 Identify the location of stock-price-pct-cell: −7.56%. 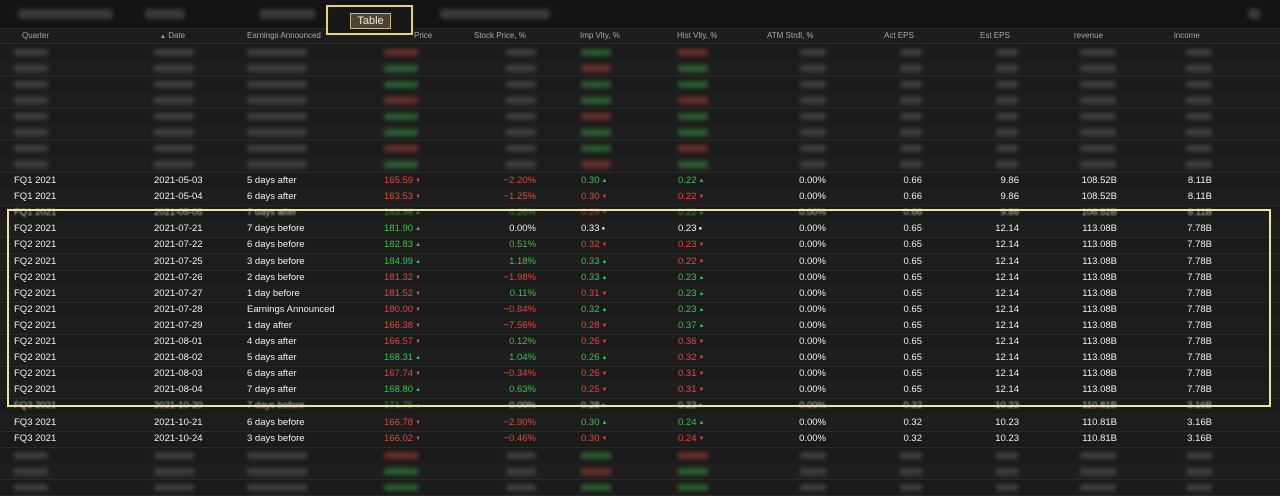
(520, 325).